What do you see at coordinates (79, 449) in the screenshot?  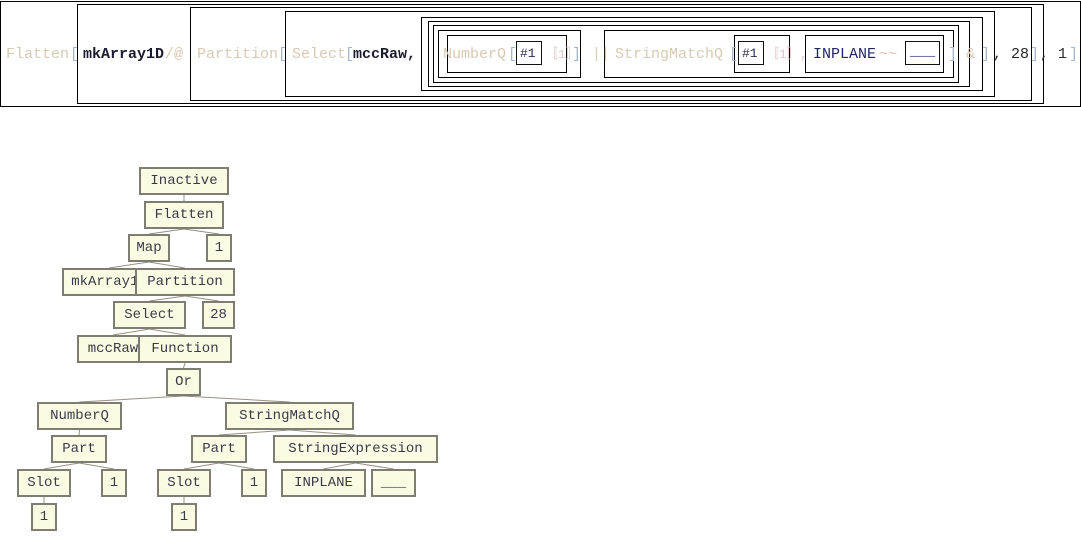 I see `tree-node-part-left: Part` at bounding box center [79, 449].